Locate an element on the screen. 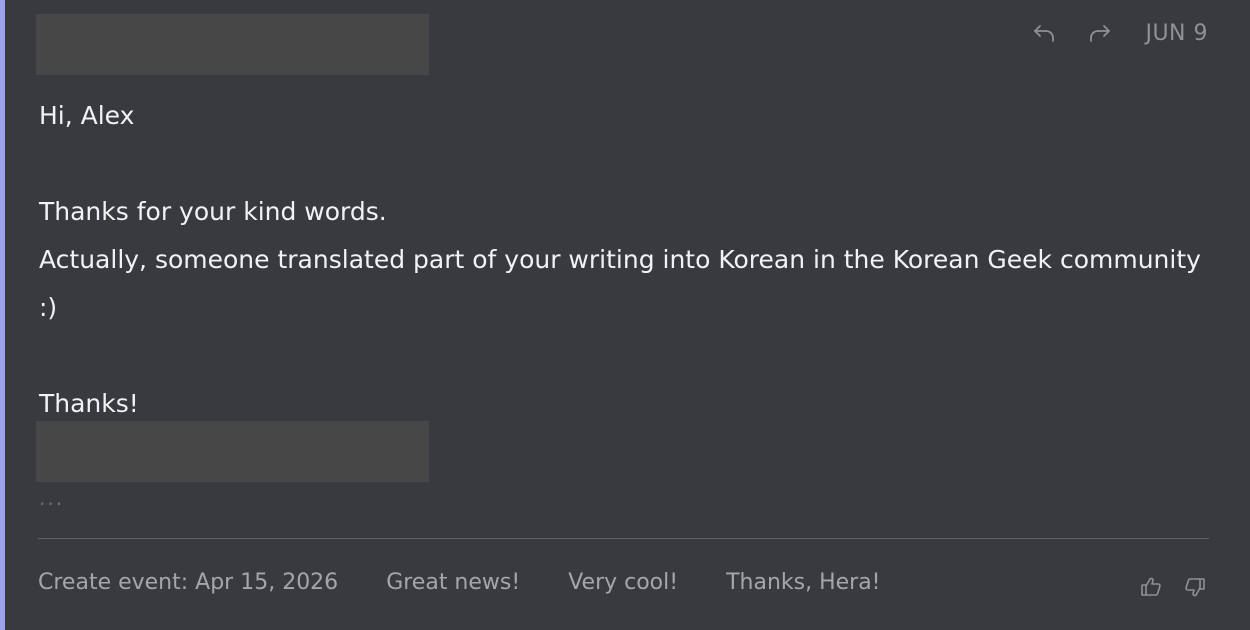  forward-icon is located at coordinates (1100, 33).